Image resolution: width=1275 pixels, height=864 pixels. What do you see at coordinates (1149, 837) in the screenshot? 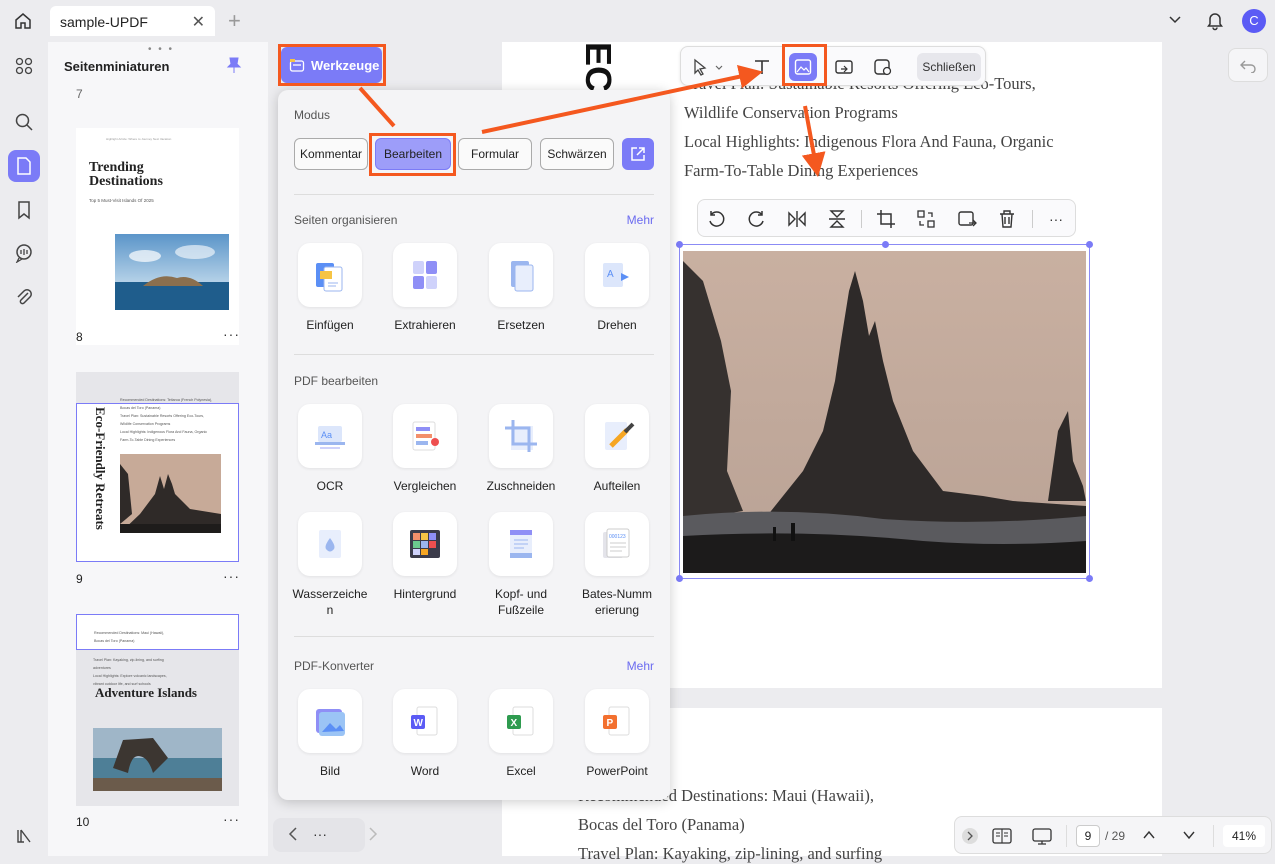
I see `chevron-up-icon` at bounding box center [1149, 837].